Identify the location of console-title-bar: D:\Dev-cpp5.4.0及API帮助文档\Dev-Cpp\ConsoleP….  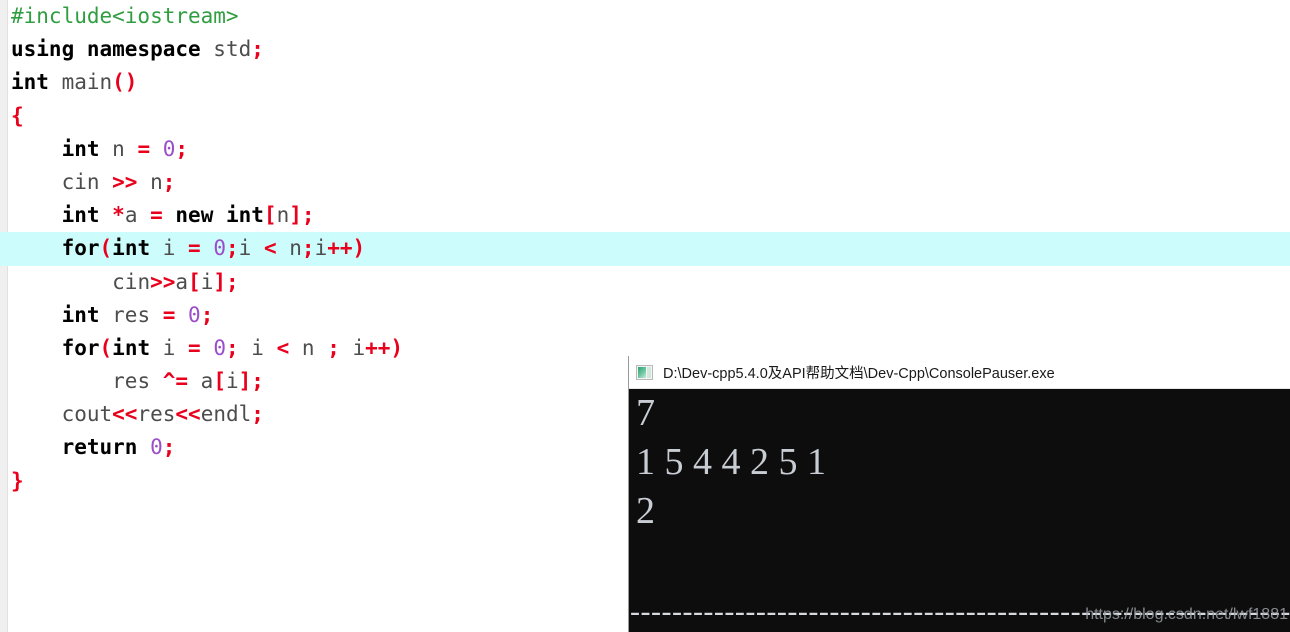
(959, 372).